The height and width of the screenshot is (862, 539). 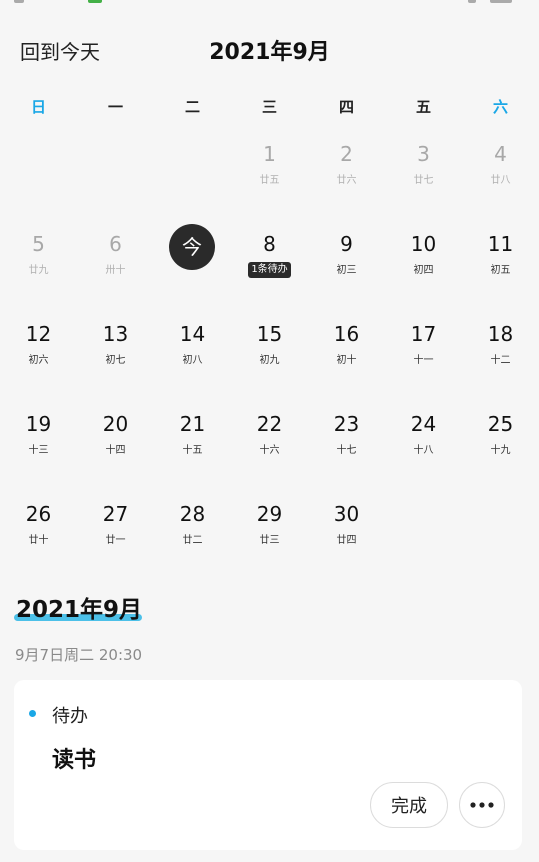 I want to click on lunar-date: 初五, so click(x=500, y=270).